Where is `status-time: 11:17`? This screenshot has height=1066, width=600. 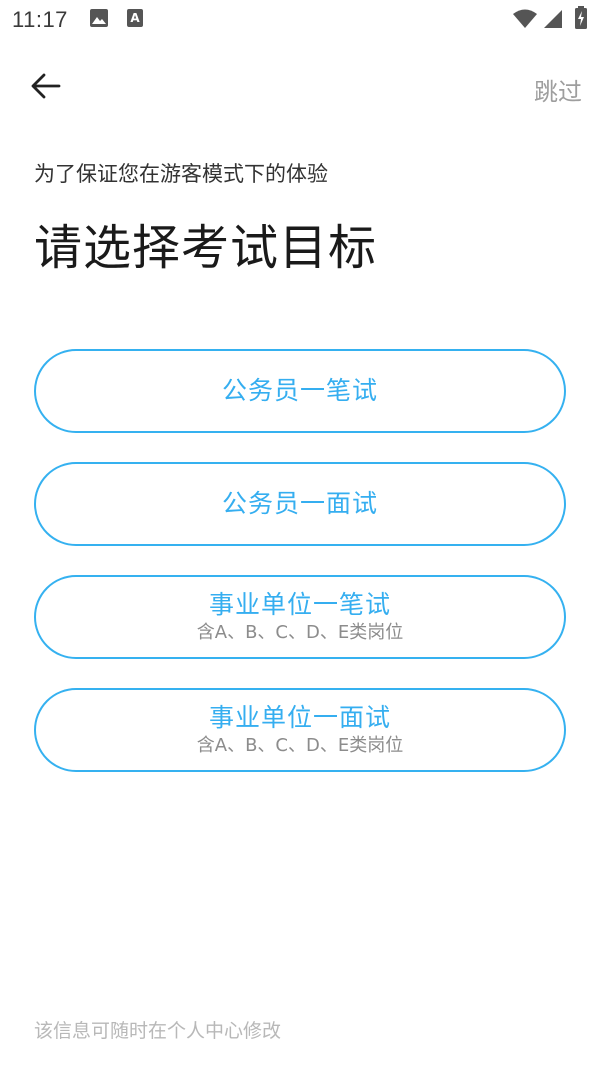
status-time: 11:17 is located at coordinates (40, 19).